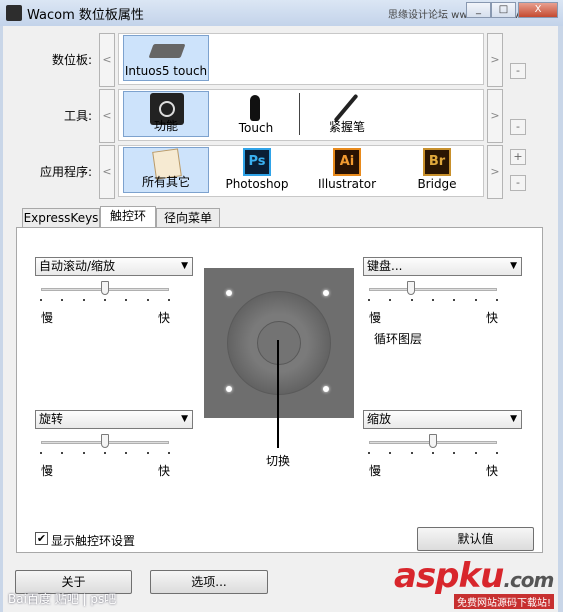  Describe the element at coordinates (495, 60) in the screenshot. I see `tablet-next-button: >` at that location.